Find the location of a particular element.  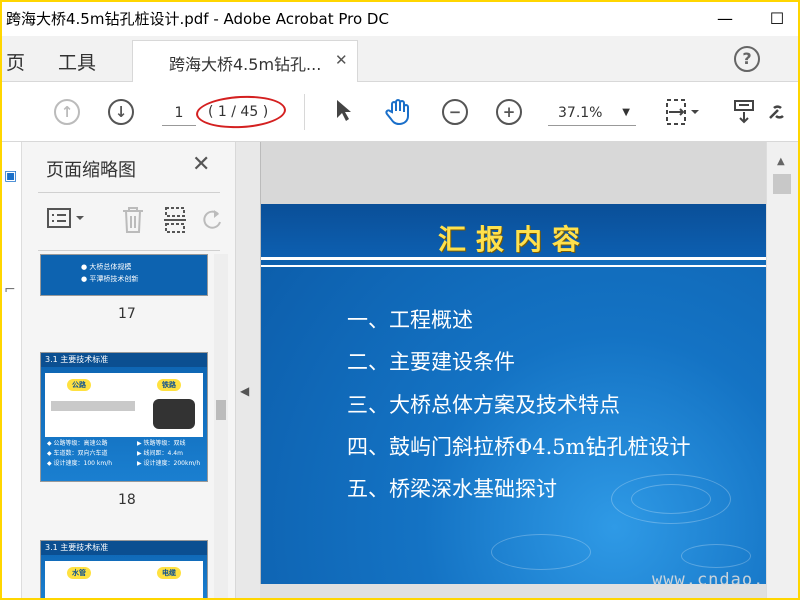

agenda-item: 二、主要建设条件 is located at coordinates (431, 362).